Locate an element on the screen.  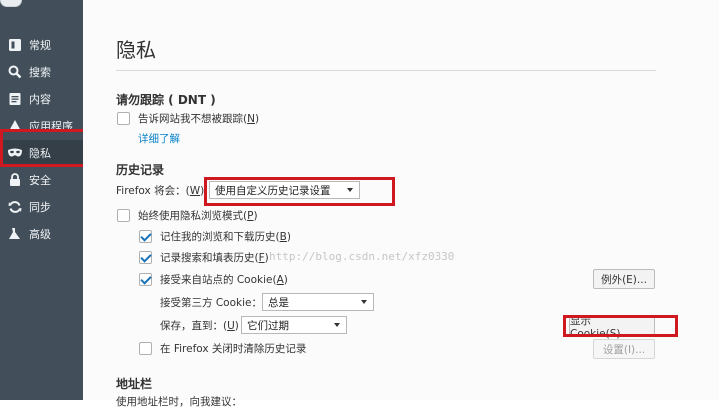
remember-search-label: 记录搜索和填表历史(F) is located at coordinates (214, 258).